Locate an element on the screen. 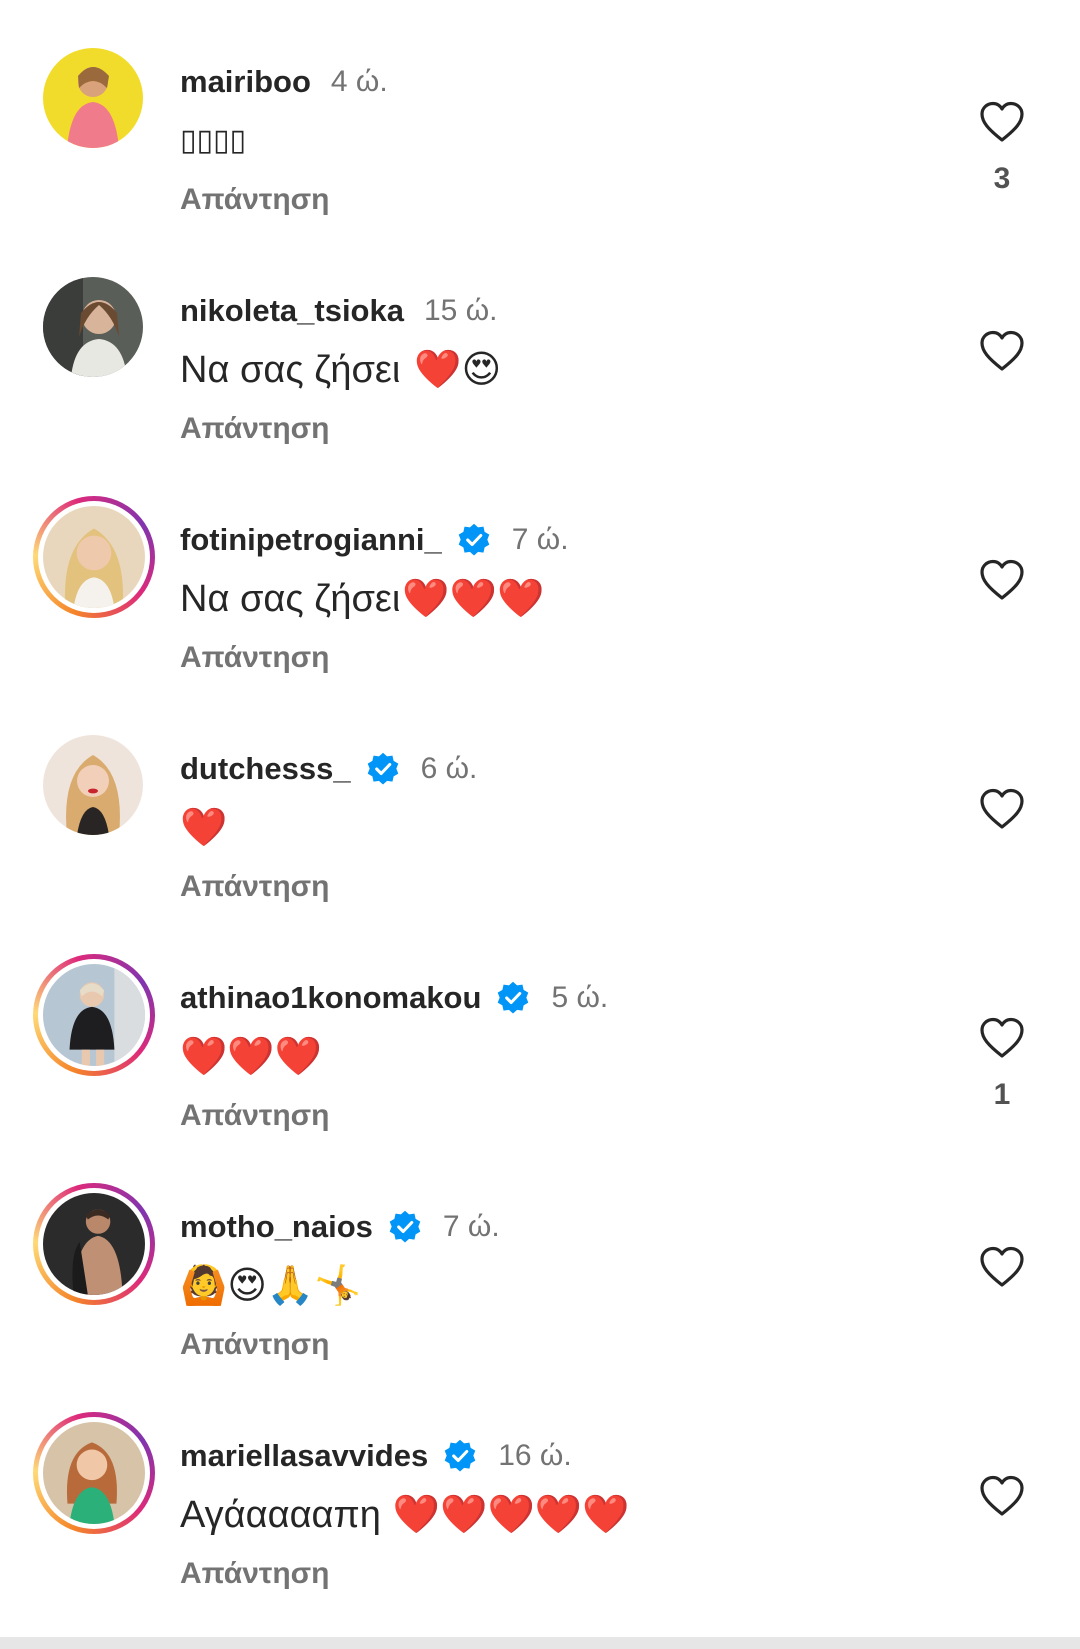  comment-meta: nikoleta_tsioka 15 ώ. is located at coordinates (338, 311).